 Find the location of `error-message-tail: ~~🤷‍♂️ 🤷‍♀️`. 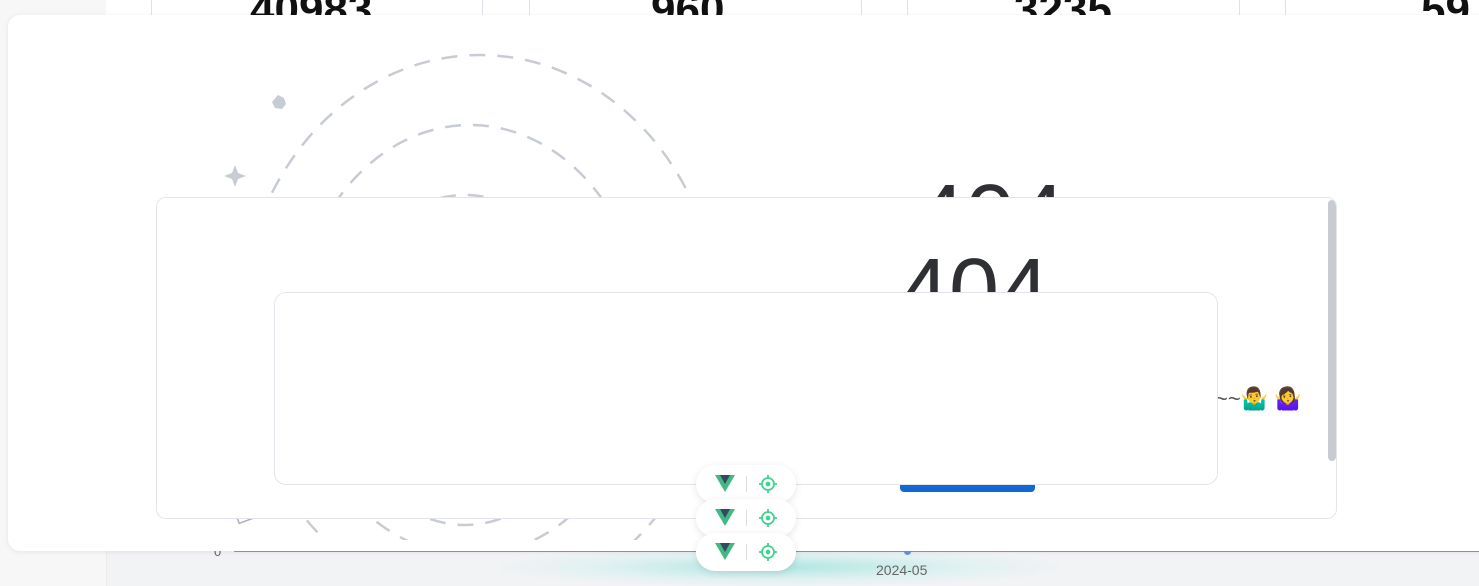

error-message-tail: ~~🤷‍♂️ 🤷‍♀️ is located at coordinates (1258, 398).